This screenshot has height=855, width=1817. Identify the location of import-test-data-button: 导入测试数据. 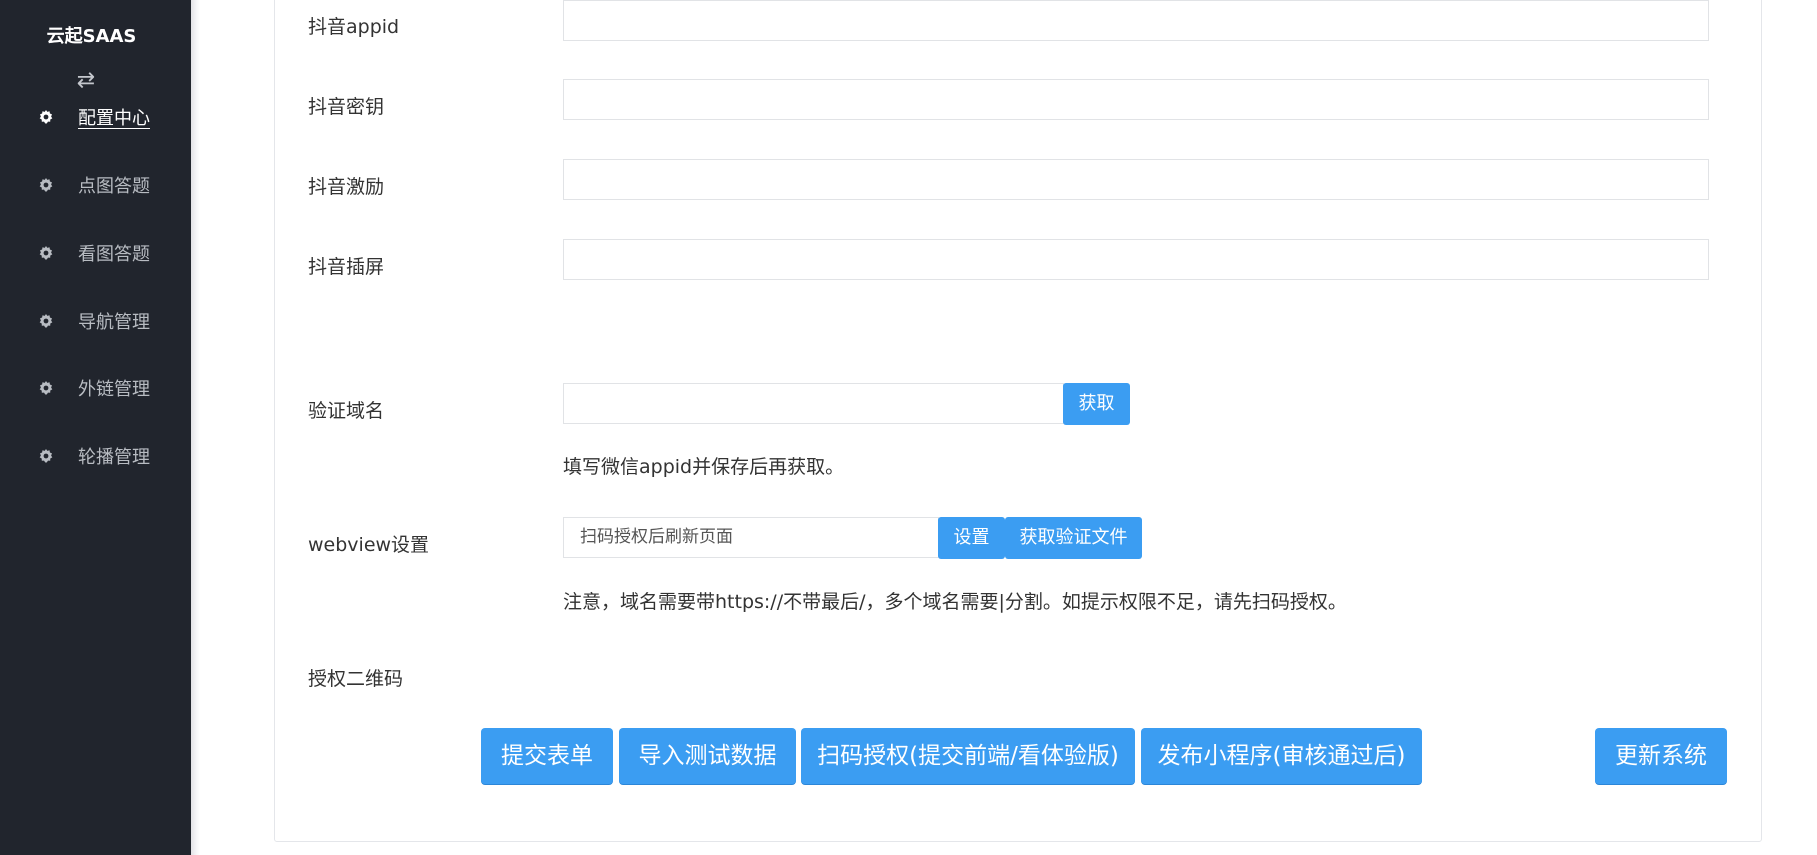
(707, 756).